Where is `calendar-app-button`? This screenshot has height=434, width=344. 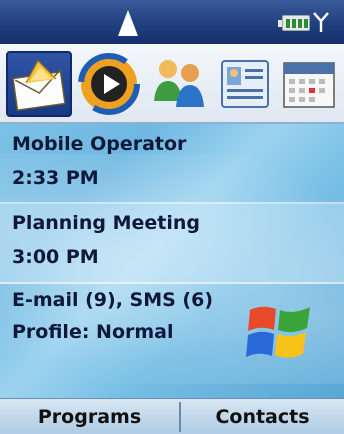 calendar-app-button is located at coordinates (309, 84).